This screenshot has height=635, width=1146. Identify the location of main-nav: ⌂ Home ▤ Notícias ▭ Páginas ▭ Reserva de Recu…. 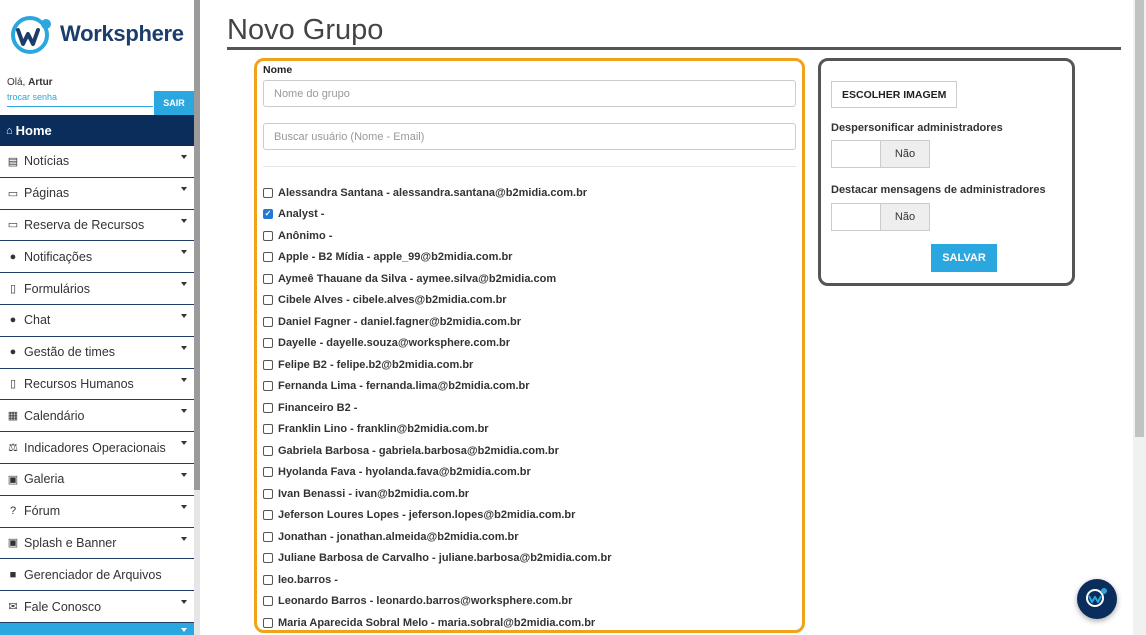
(97, 375).